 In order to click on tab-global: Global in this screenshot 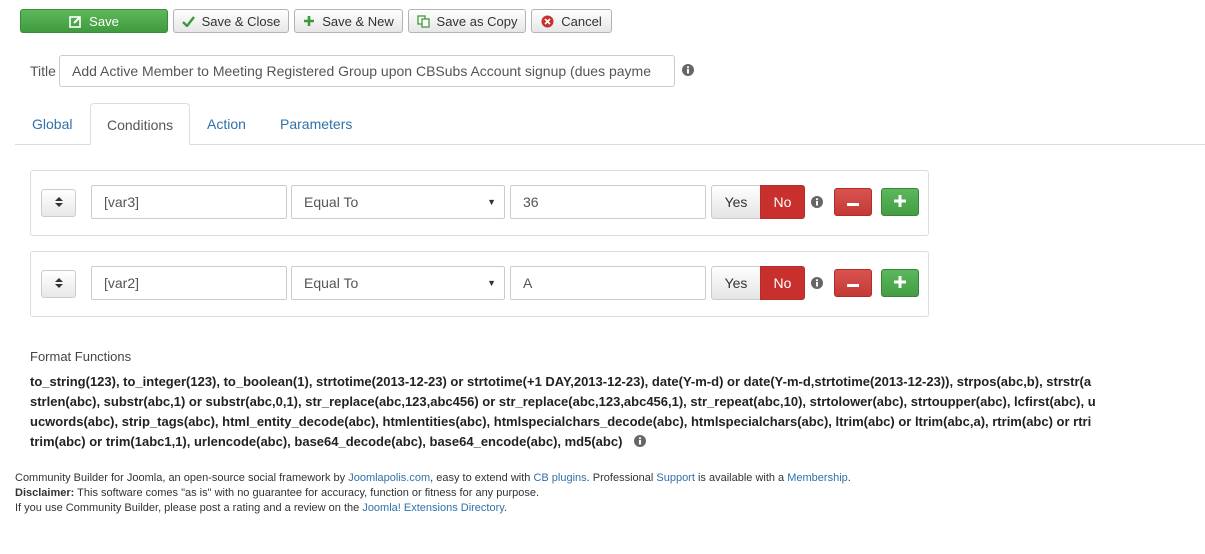, I will do `click(52, 124)`.